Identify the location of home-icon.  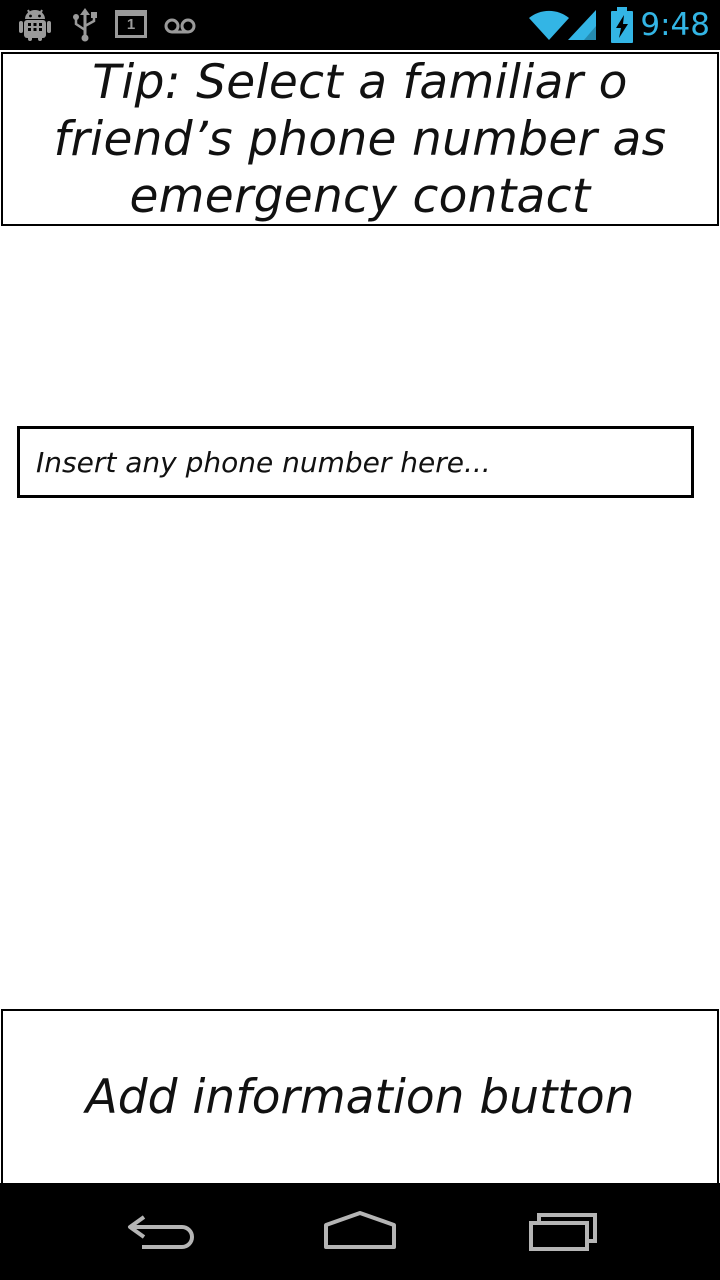
(360, 1230).